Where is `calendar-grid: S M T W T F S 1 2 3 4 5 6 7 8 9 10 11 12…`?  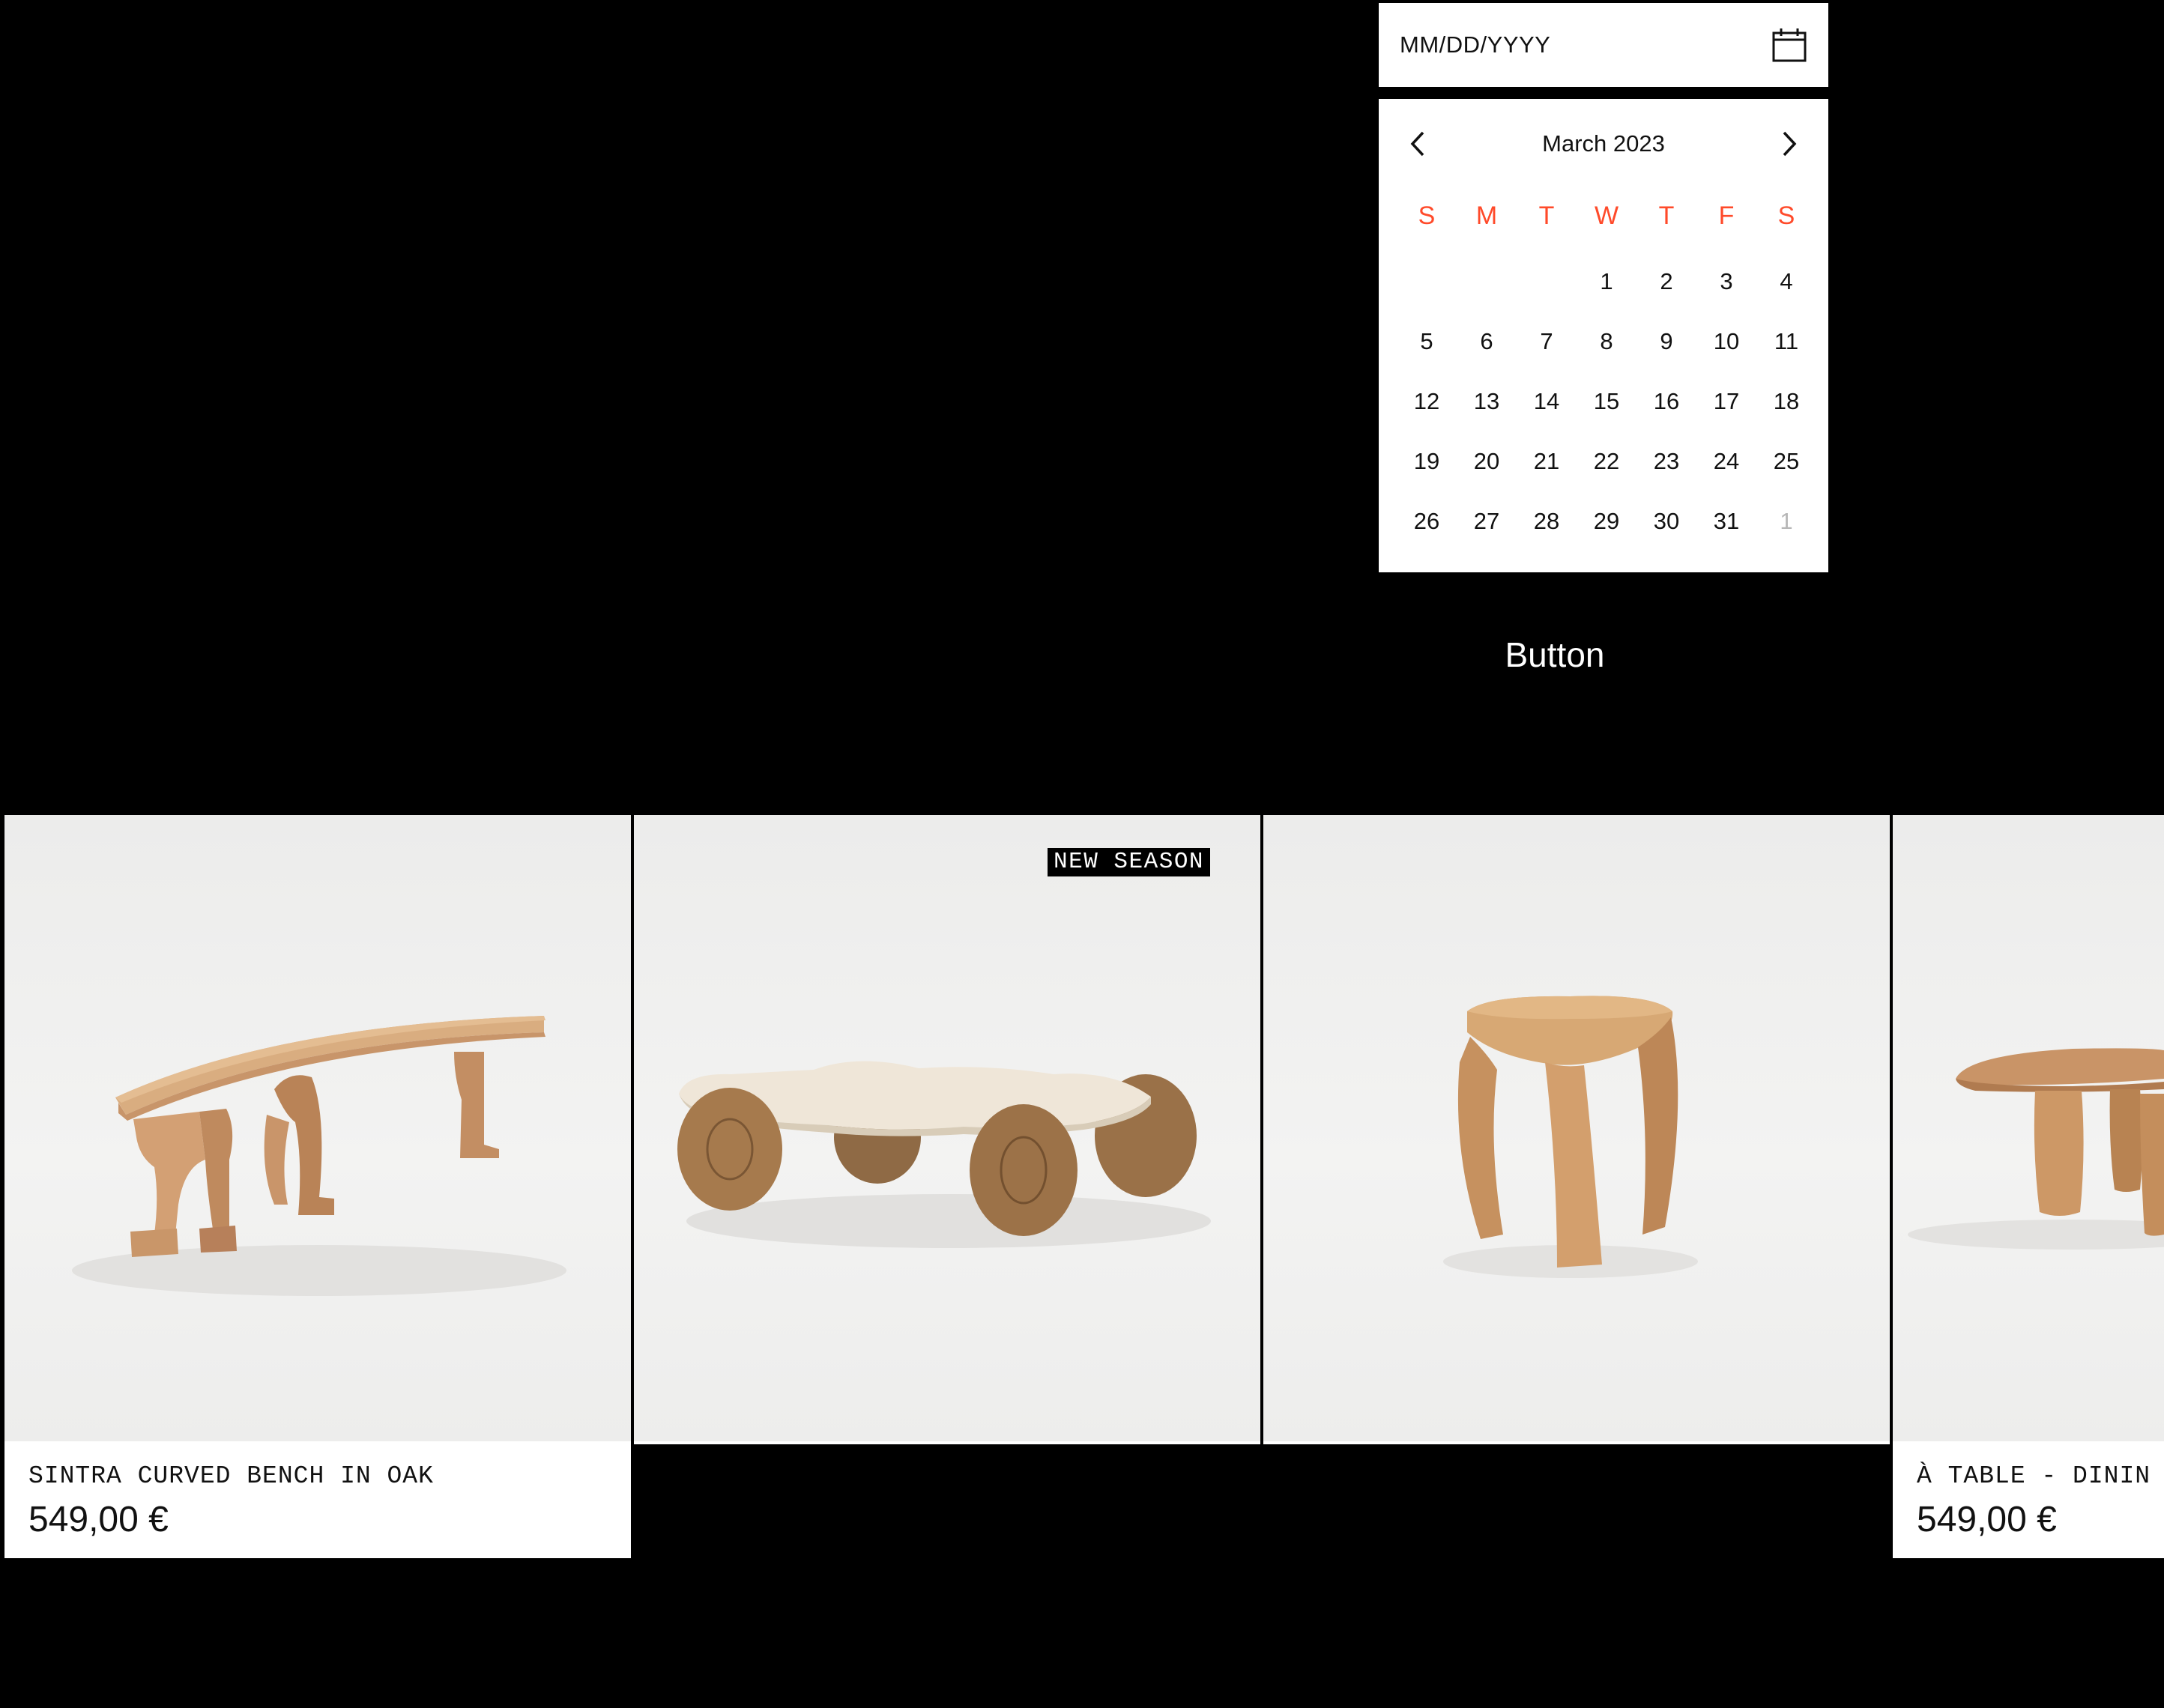
calendar-grid: S M T W T F S 1 2 3 4 5 6 7 8 9 10 11 12… is located at coordinates (1603, 370).